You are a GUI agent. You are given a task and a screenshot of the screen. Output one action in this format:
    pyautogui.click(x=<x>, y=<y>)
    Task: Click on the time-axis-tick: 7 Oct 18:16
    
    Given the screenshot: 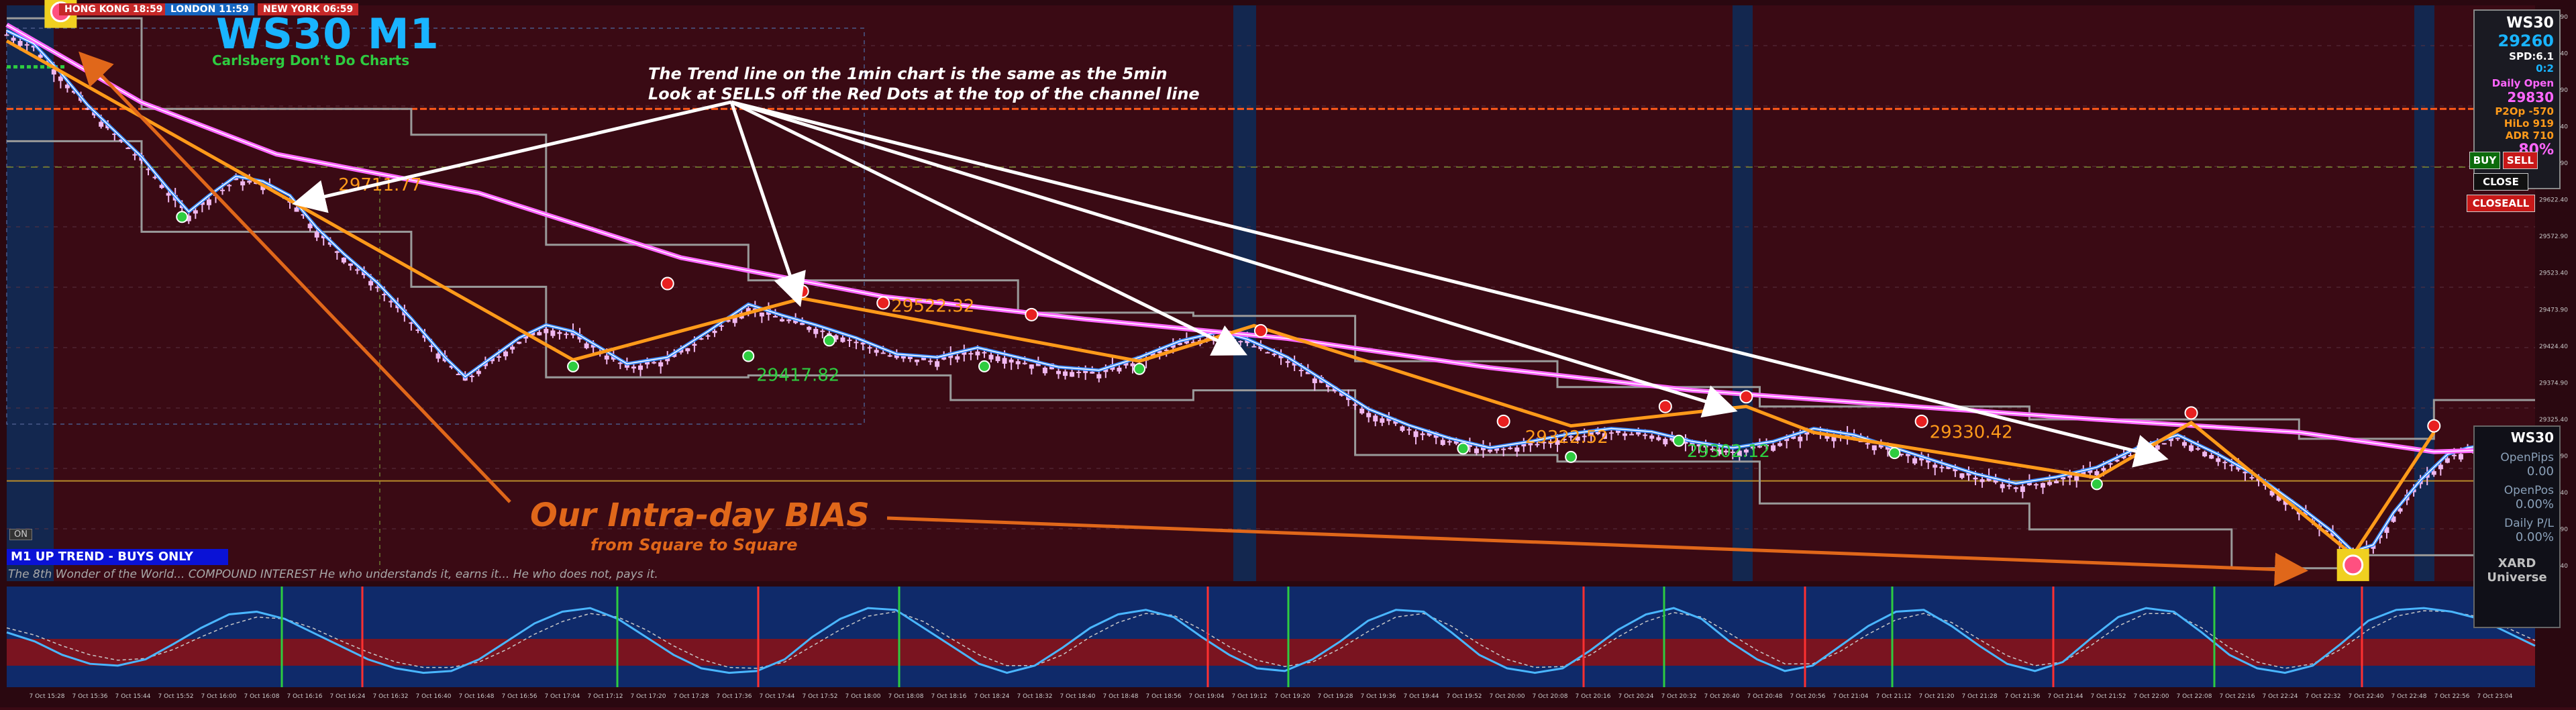 What is the action you would take?
    pyautogui.click(x=949, y=696)
    